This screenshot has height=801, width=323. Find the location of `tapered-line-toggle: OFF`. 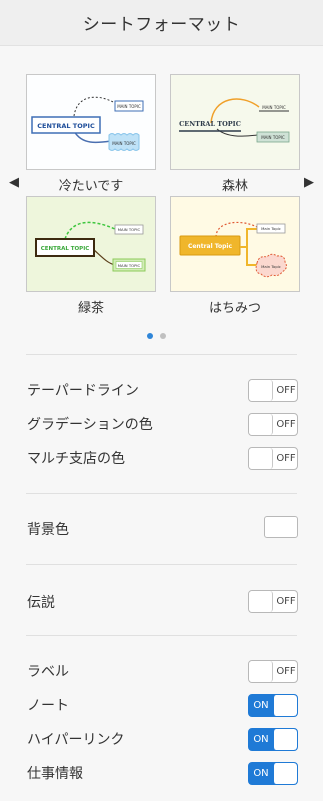

tapered-line-toggle: OFF is located at coordinates (273, 390).